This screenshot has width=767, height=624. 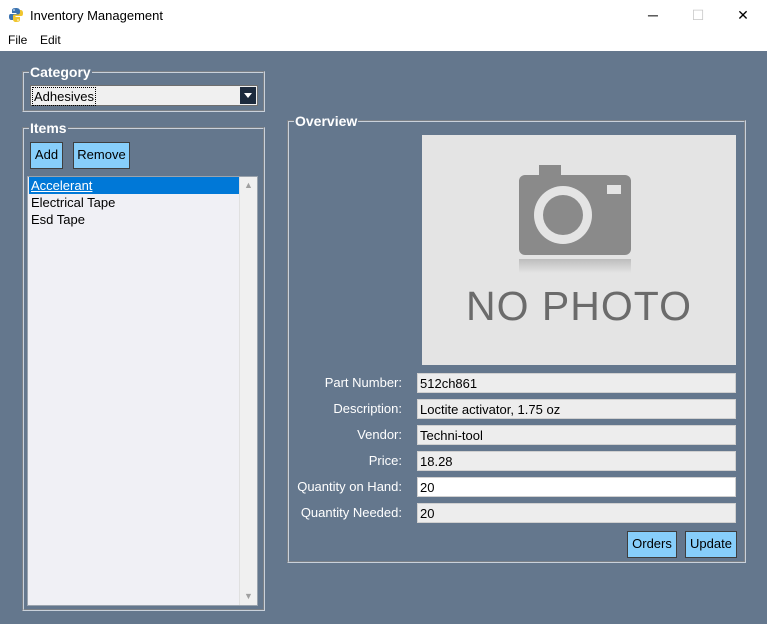 I want to click on category-selected-value: Adhesives, so click(x=64, y=96).